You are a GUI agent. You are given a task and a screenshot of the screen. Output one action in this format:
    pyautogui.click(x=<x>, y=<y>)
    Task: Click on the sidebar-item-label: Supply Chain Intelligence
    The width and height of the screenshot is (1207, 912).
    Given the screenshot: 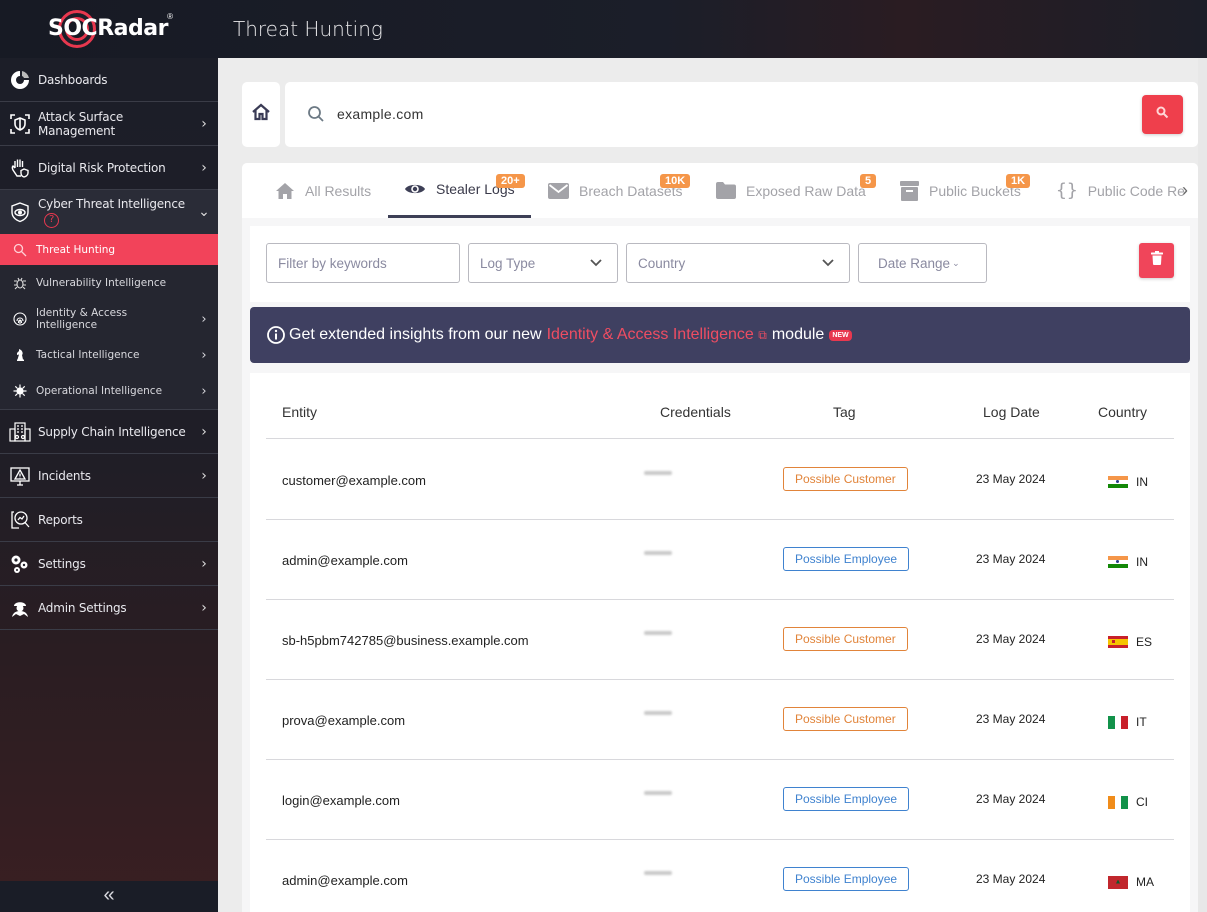 What is the action you would take?
    pyautogui.click(x=112, y=431)
    